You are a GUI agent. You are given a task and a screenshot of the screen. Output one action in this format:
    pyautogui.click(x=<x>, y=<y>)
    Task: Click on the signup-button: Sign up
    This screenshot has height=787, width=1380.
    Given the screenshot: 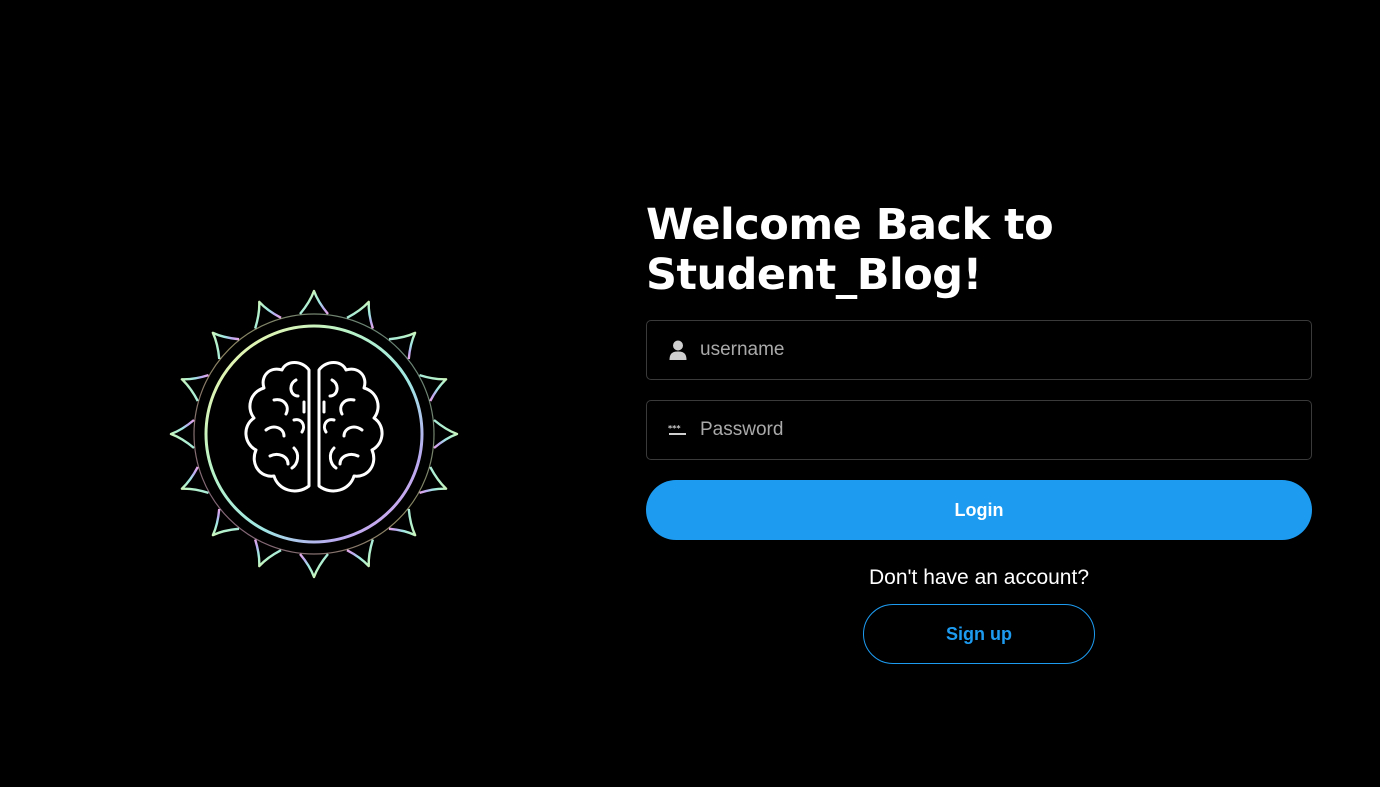 What is the action you would take?
    pyautogui.click(x=979, y=634)
    